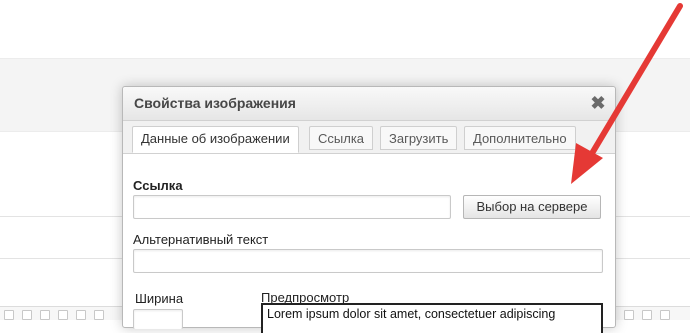 The width and height of the screenshot is (690, 333). Describe the element at coordinates (215, 139) in the screenshot. I see `tab-image-info: Данные об изображении` at that location.